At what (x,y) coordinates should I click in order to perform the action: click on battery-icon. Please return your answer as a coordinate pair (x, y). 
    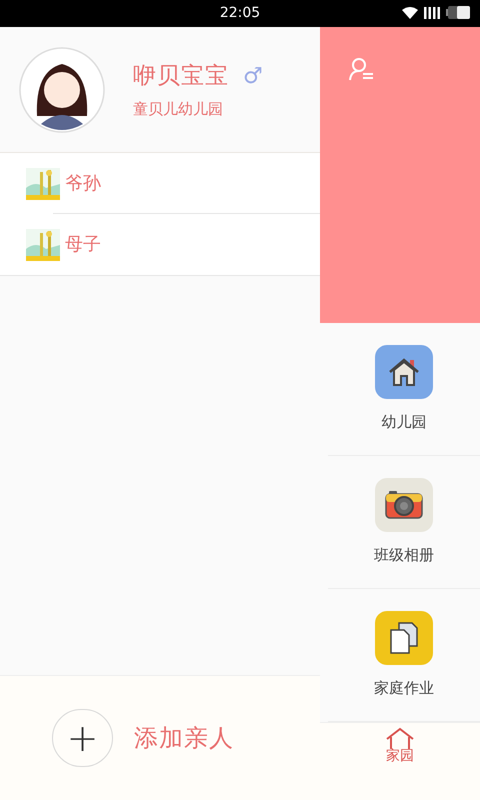
    Looking at the image, I should click on (458, 12).